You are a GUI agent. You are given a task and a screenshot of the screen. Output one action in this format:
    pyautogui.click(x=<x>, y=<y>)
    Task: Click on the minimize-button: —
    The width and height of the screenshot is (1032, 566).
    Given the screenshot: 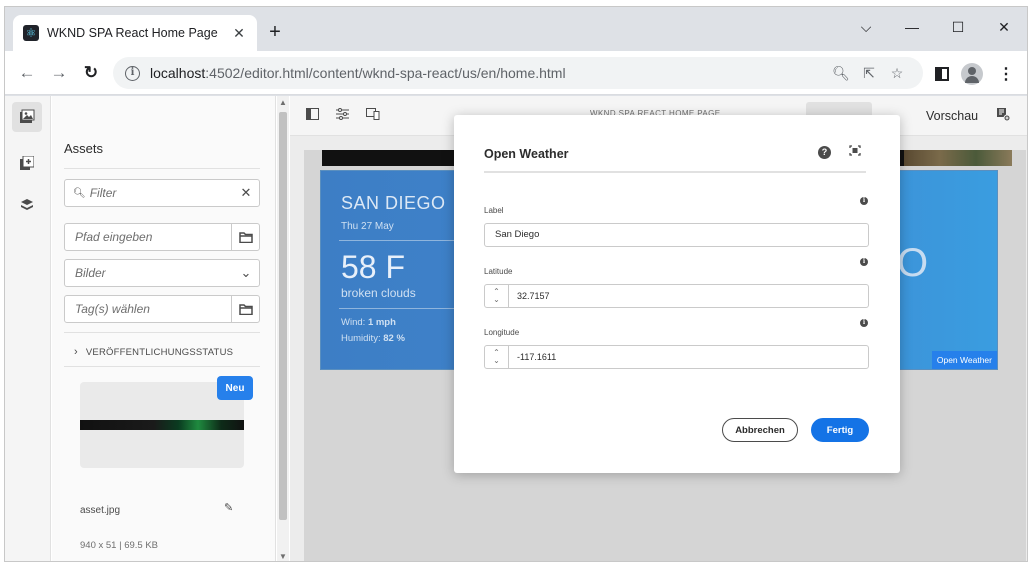 What is the action you would take?
    pyautogui.click(x=912, y=27)
    